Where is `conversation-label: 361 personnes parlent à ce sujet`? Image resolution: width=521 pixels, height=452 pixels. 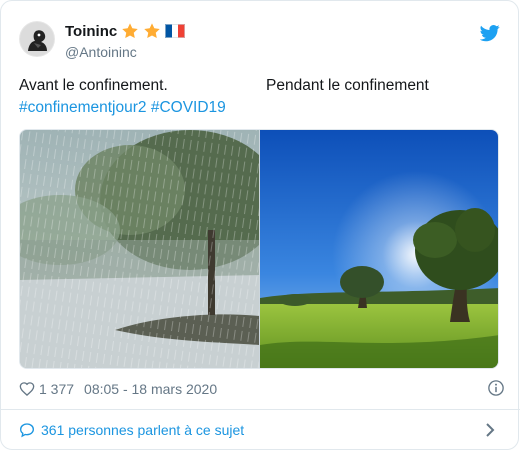
conversation-label: 361 personnes parlent à ce sujet is located at coordinates (143, 430).